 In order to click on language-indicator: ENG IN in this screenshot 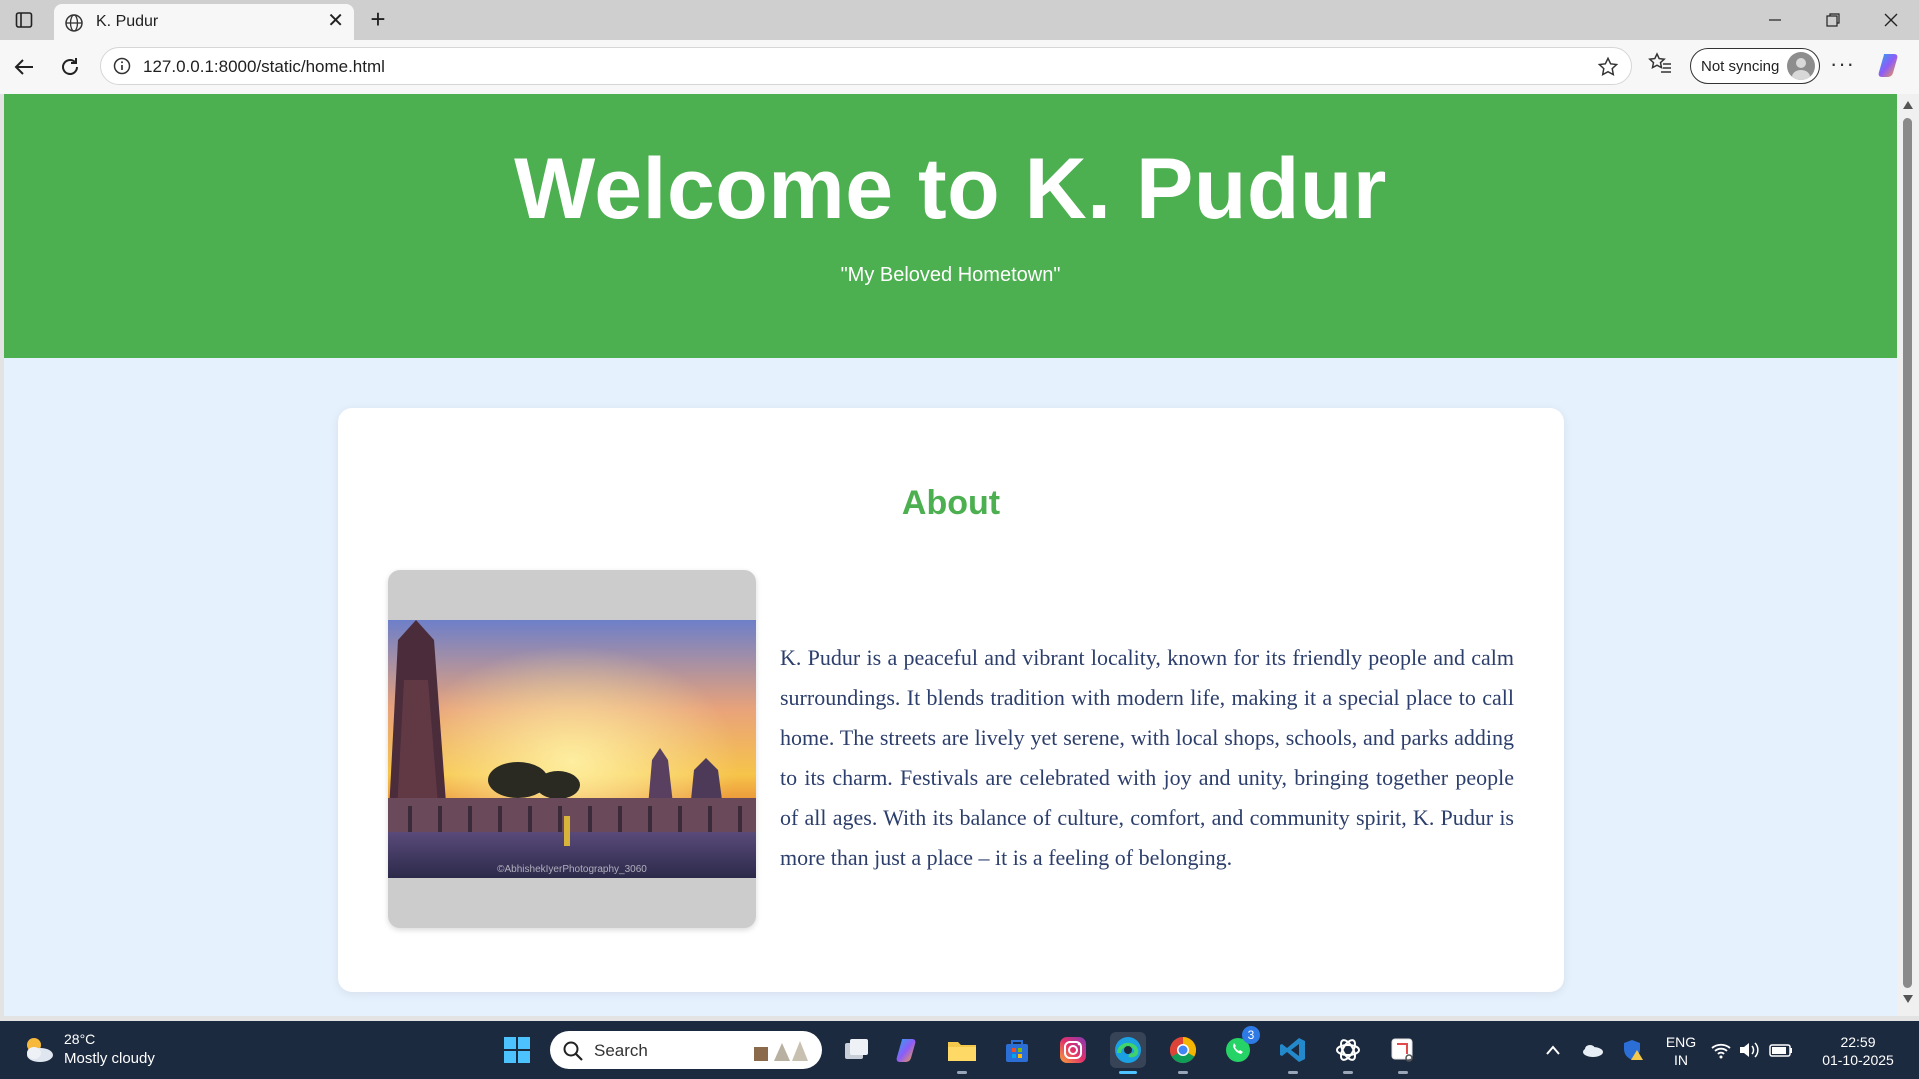, I will do `click(1681, 1051)`.